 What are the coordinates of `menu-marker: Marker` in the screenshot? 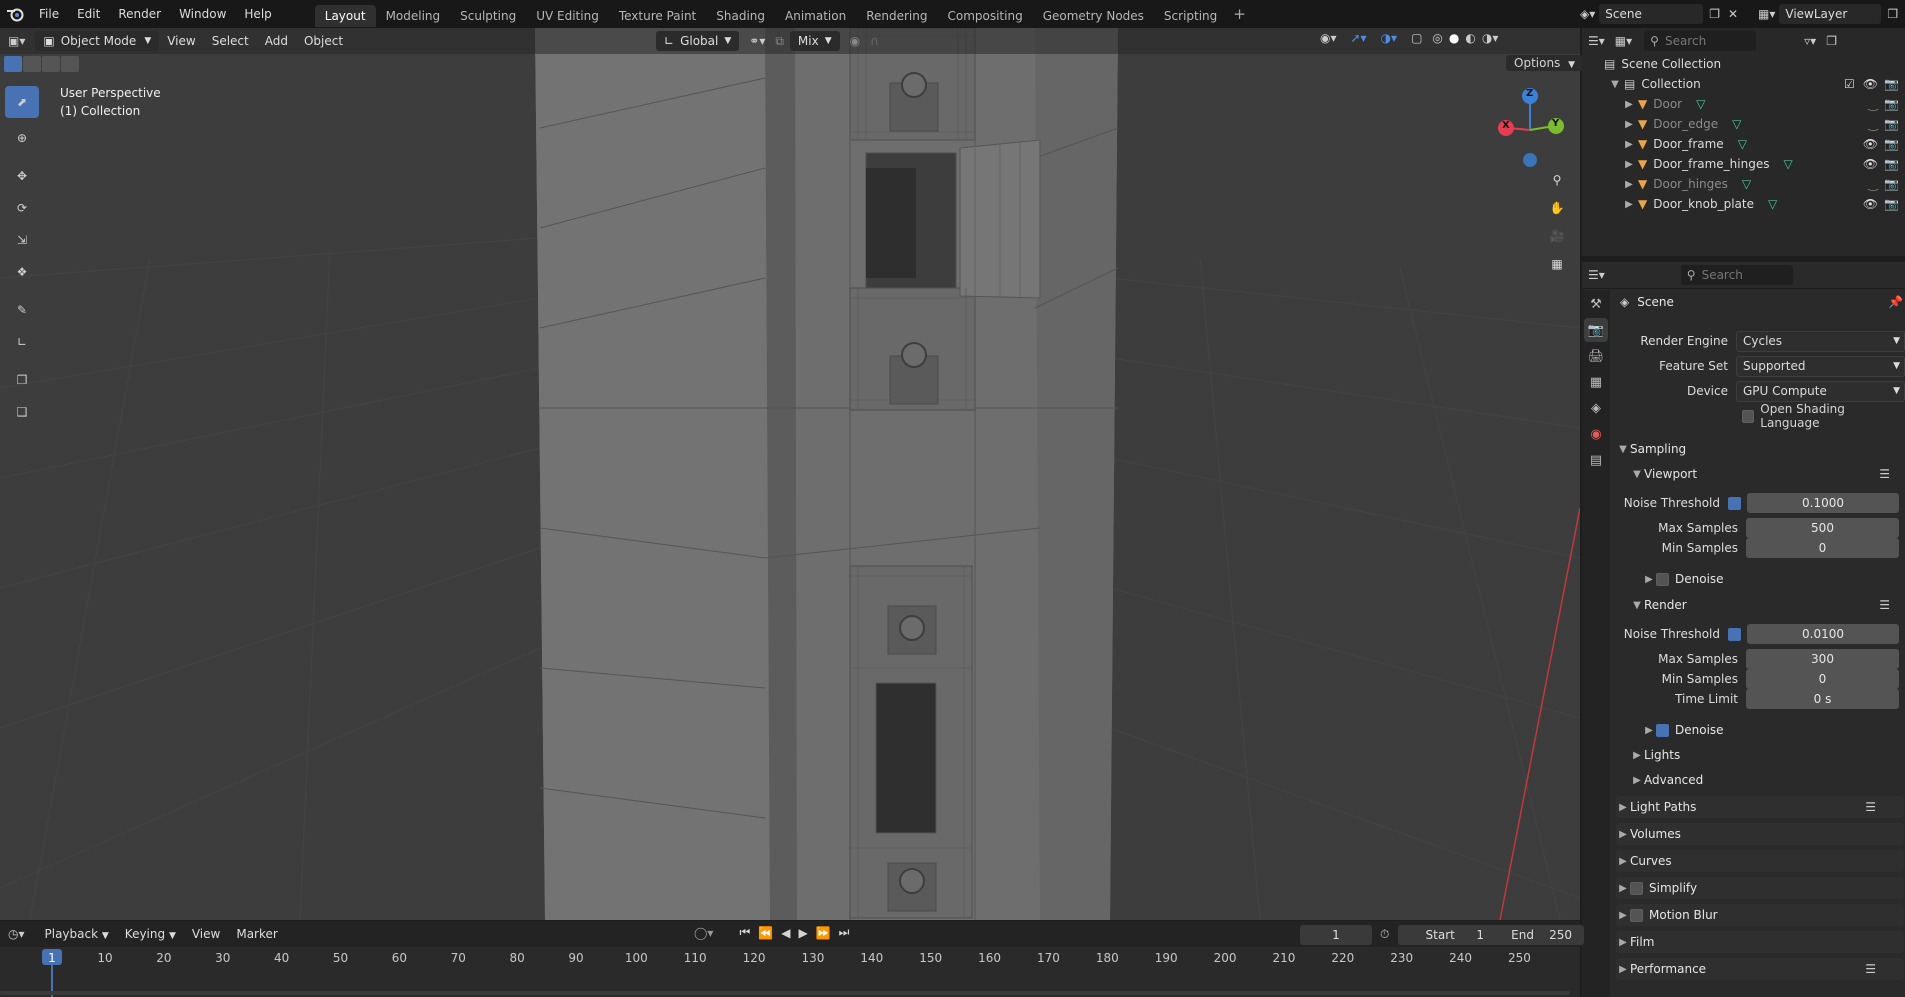 It's located at (256, 934).